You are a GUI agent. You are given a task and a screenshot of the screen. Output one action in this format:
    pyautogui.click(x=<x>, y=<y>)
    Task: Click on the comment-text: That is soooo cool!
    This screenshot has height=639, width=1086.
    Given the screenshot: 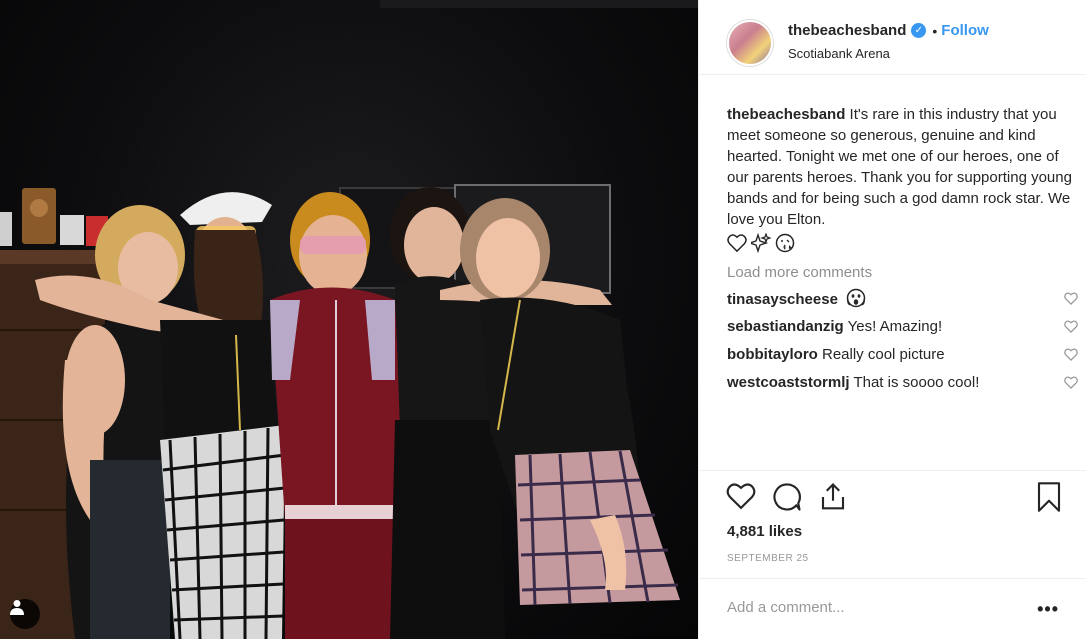 What is the action you would take?
    pyautogui.click(x=916, y=382)
    